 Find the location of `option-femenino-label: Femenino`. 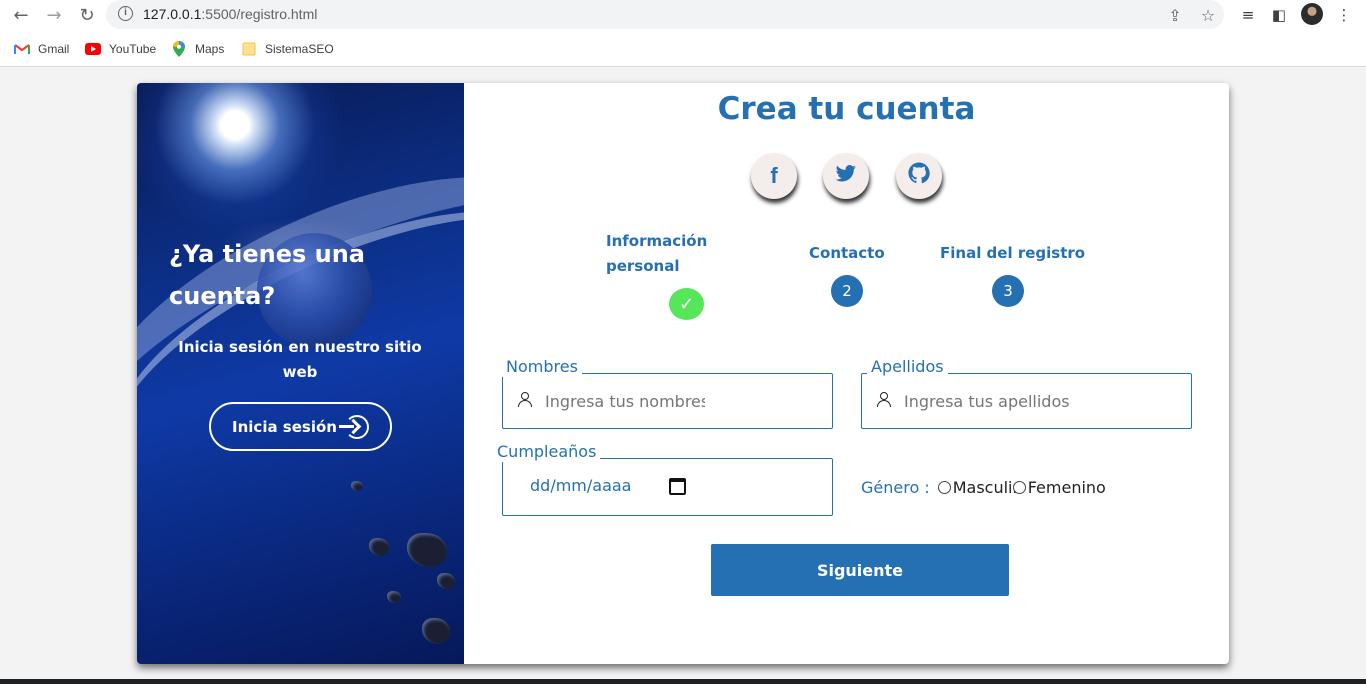

option-femenino-label: Femenino is located at coordinates (1067, 487).